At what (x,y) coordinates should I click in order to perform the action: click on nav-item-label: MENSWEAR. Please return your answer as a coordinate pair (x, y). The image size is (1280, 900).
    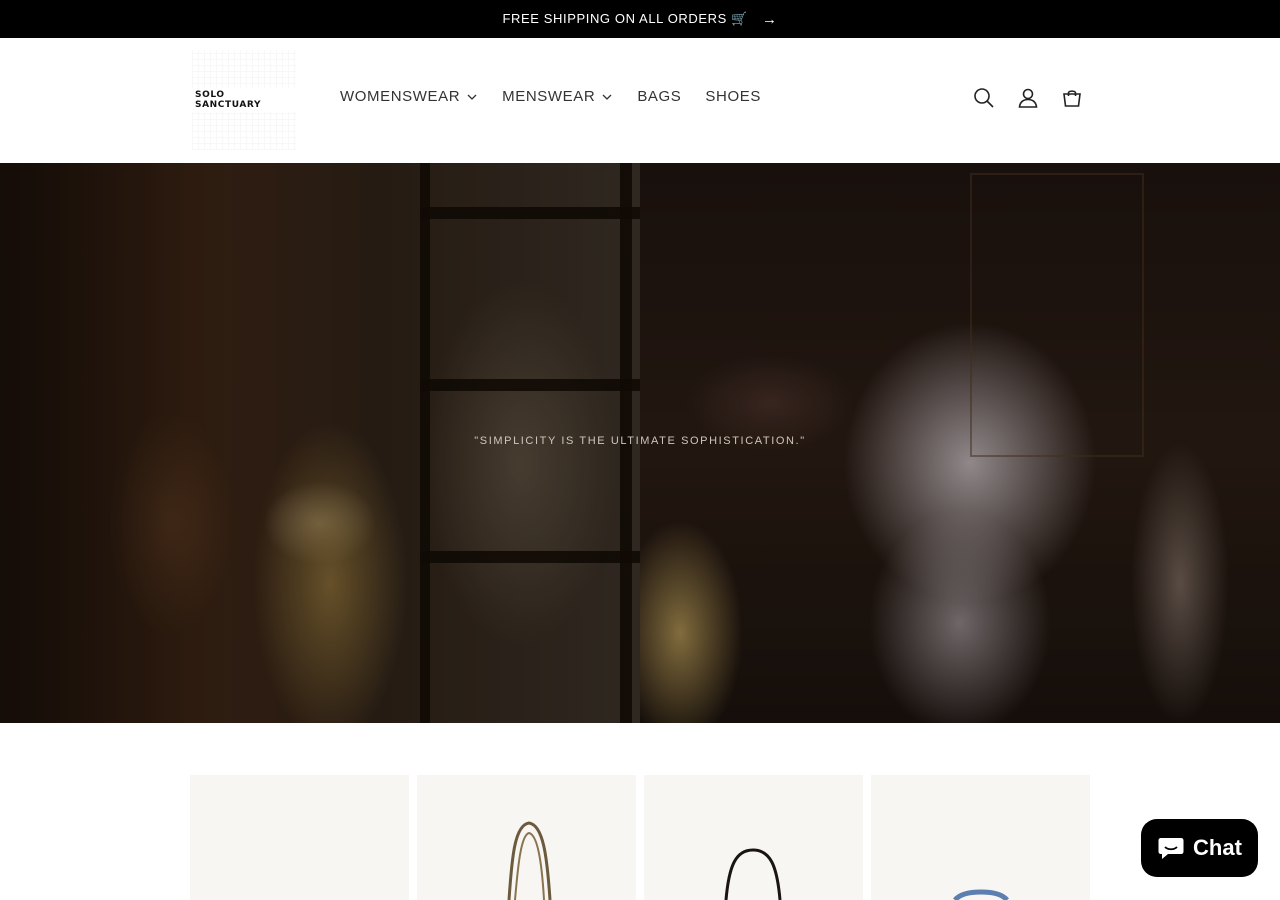
    Looking at the image, I should click on (549, 96).